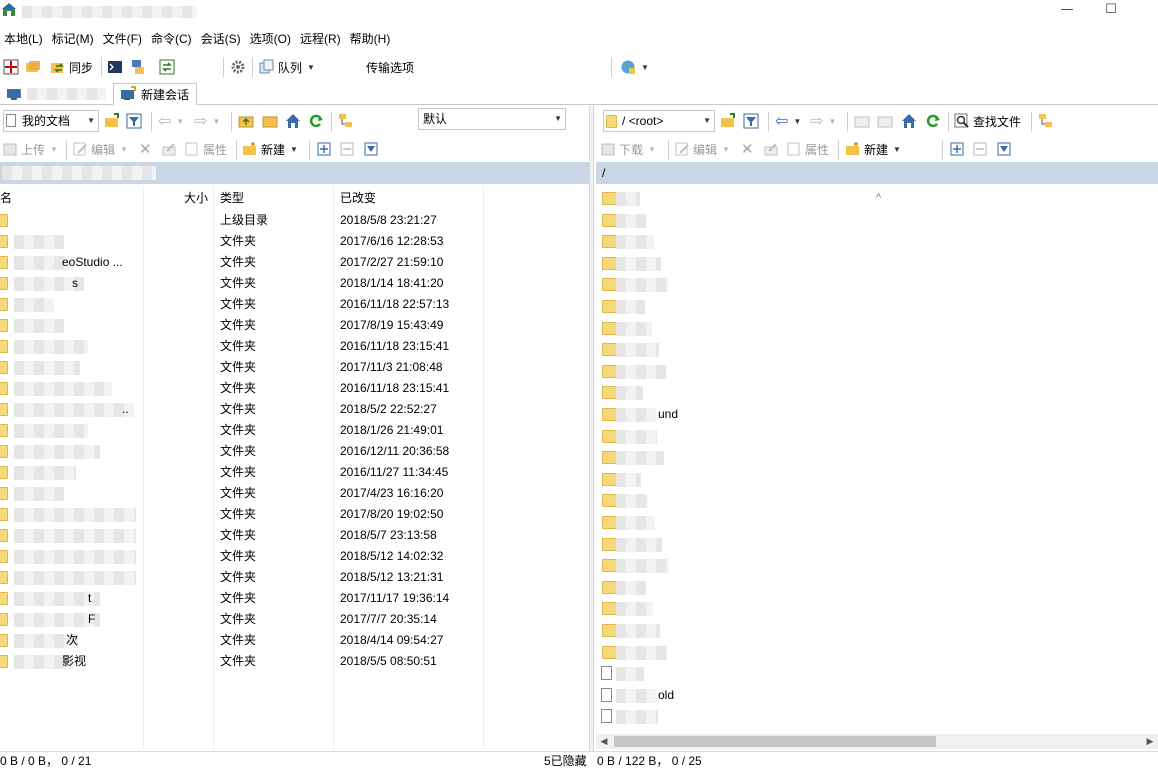  What do you see at coordinates (71, 67) in the screenshot?
I see `synchronize-button: 同步` at bounding box center [71, 67].